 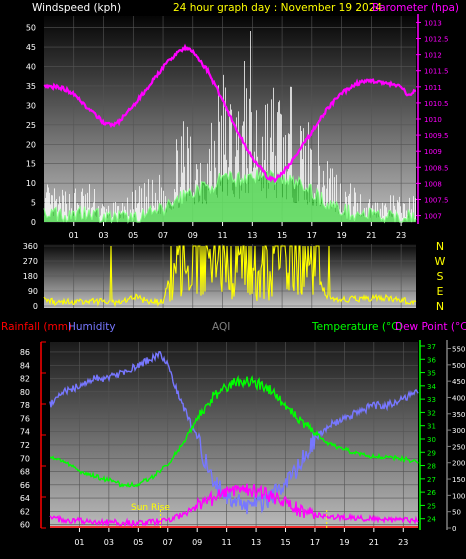 I want to click on barometer-tick-label: 1011.5, so click(x=436, y=72).